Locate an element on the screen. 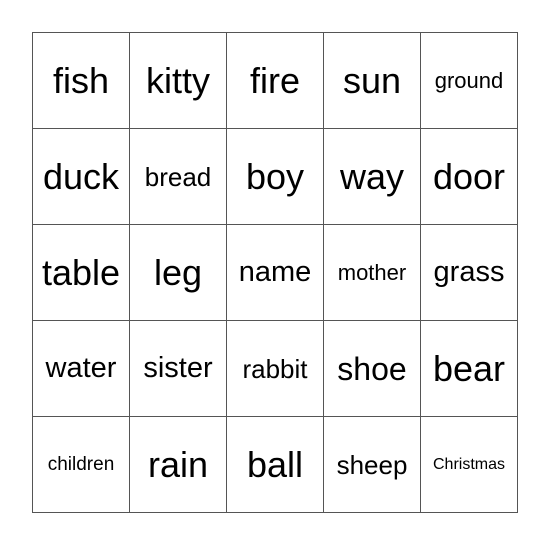 The width and height of the screenshot is (544, 544). bingo-cell: kitty is located at coordinates (178, 80).